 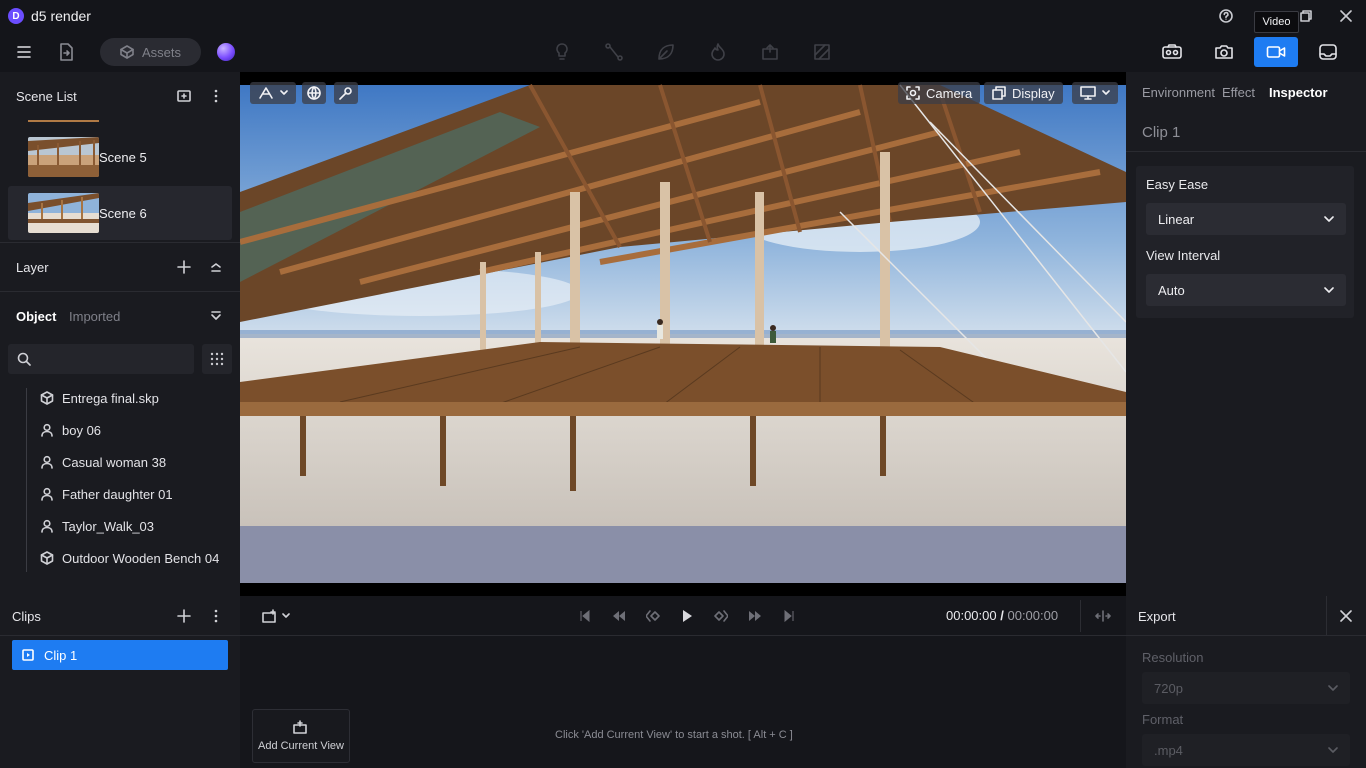 I want to click on monitor-icon, so click(x=1088, y=93).